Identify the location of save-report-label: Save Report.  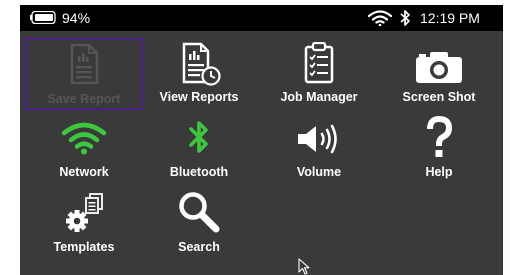
(84, 99).